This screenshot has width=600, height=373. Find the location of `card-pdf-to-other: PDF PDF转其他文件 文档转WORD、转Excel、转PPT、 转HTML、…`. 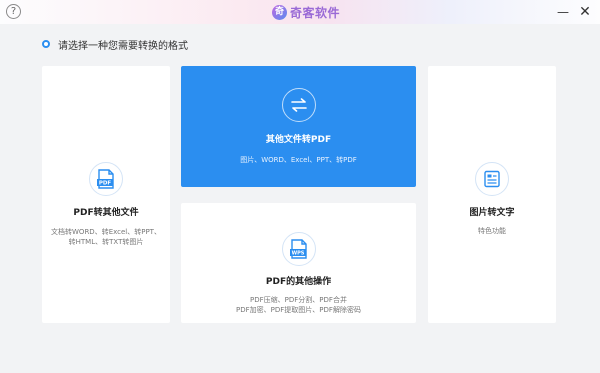

card-pdf-to-other: PDF PDF转其他文件 文档转WORD、转Excel、转PPT、 转HTML、… is located at coordinates (106, 194).